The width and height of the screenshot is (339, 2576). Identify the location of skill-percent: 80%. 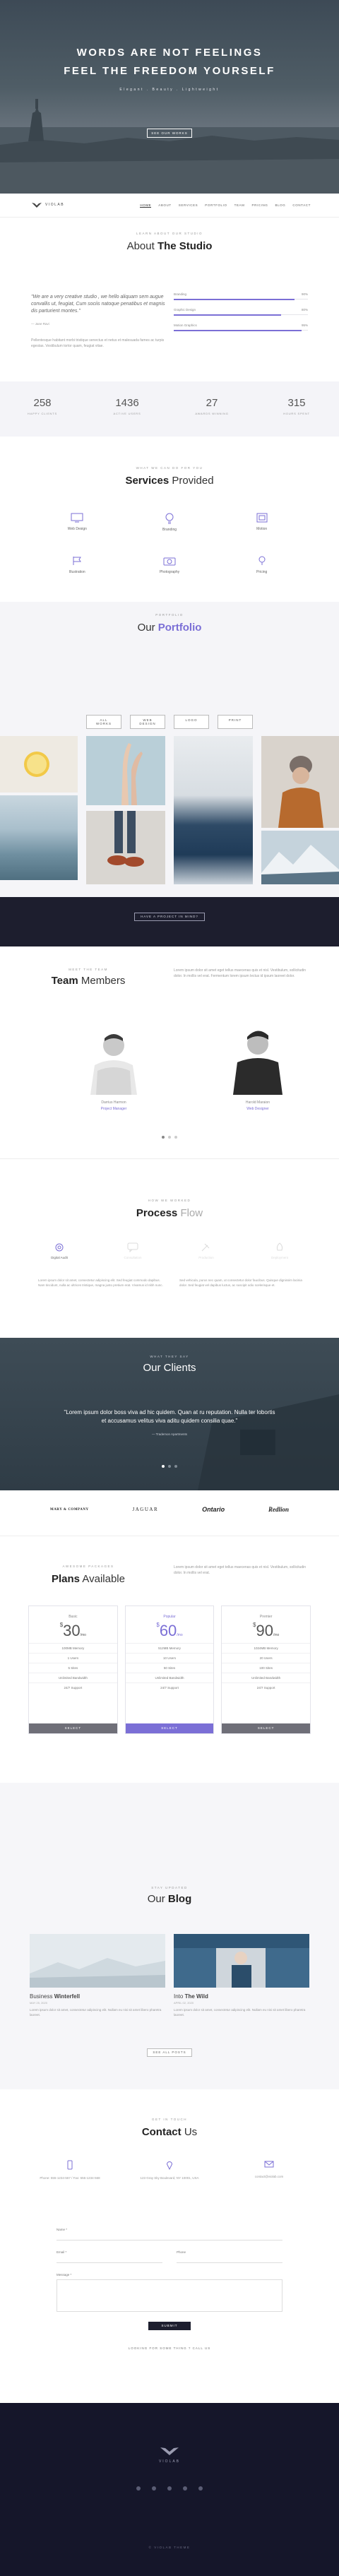
(304, 309).